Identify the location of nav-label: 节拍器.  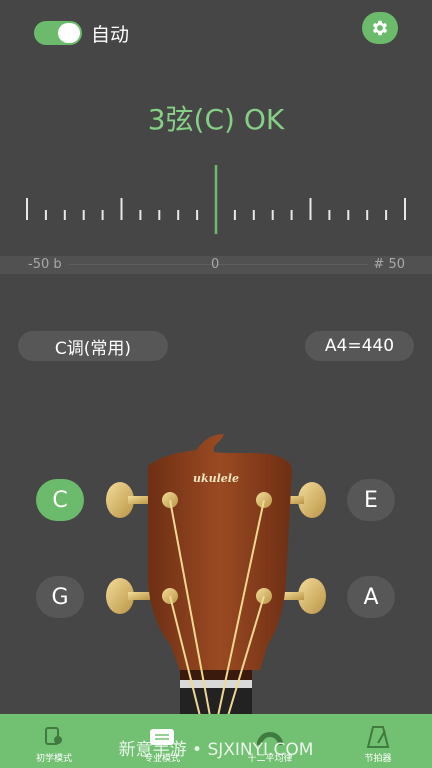
(378, 759).